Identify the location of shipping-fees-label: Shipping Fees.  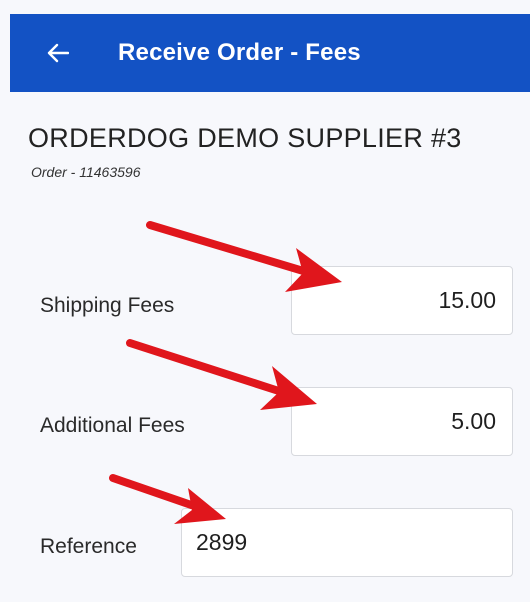
(107, 305).